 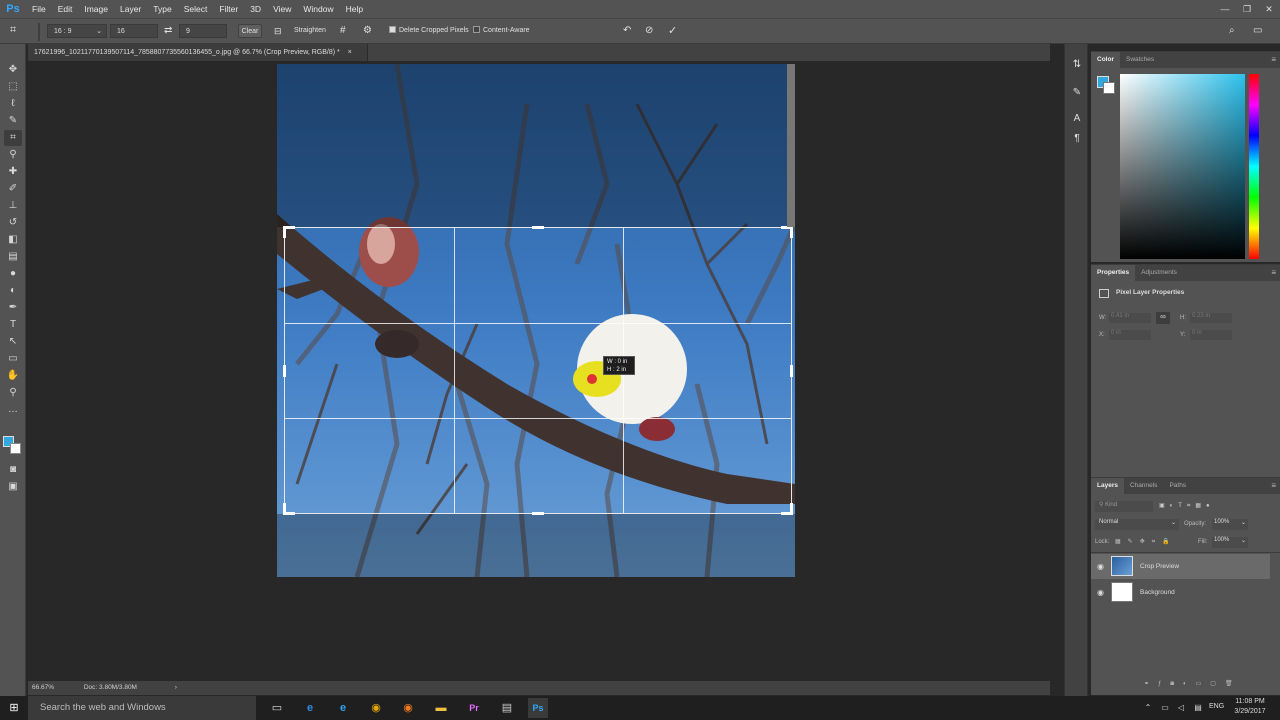 What do you see at coordinates (277, 708) in the screenshot?
I see `task-view-icon: ▭` at bounding box center [277, 708].